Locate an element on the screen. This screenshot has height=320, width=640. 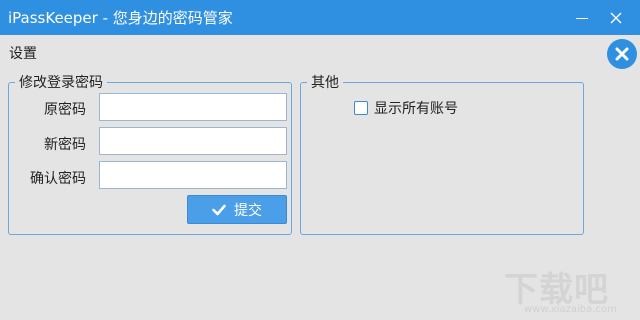
settings-heading: 设置 is located at coordinates (23, 54).